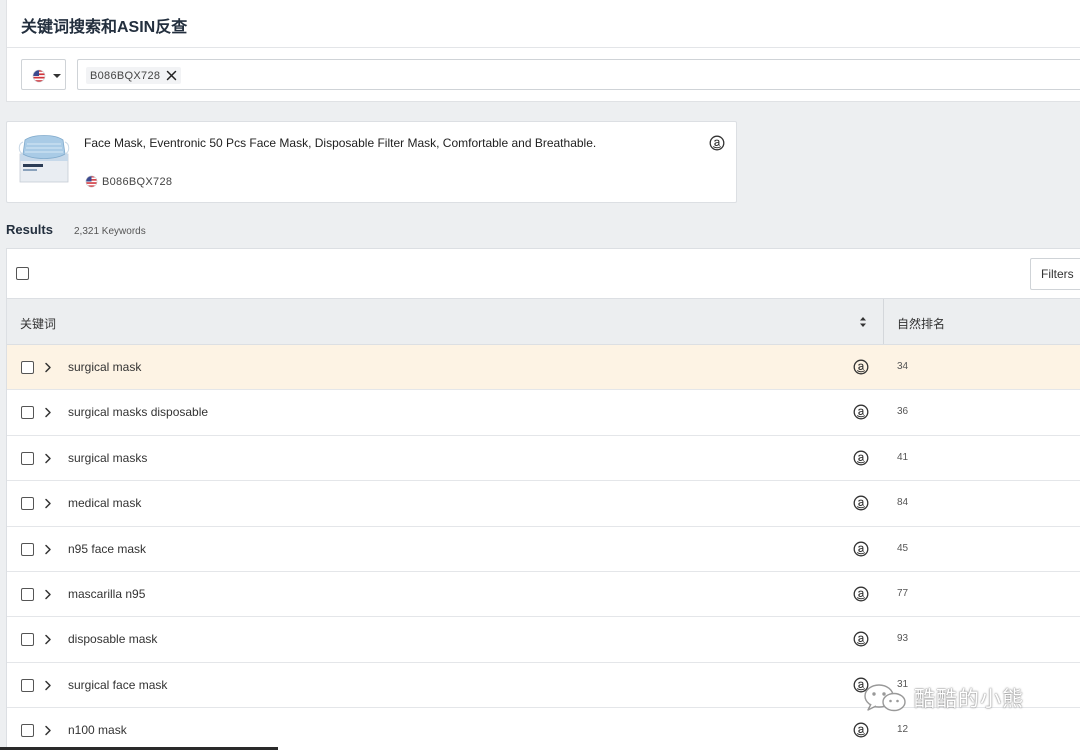 This screenshot has height=750, width=1080. Describe the element at coordinates (112, 639) in the screenshot. I see `keyword-cell: disposable mask` at that location.